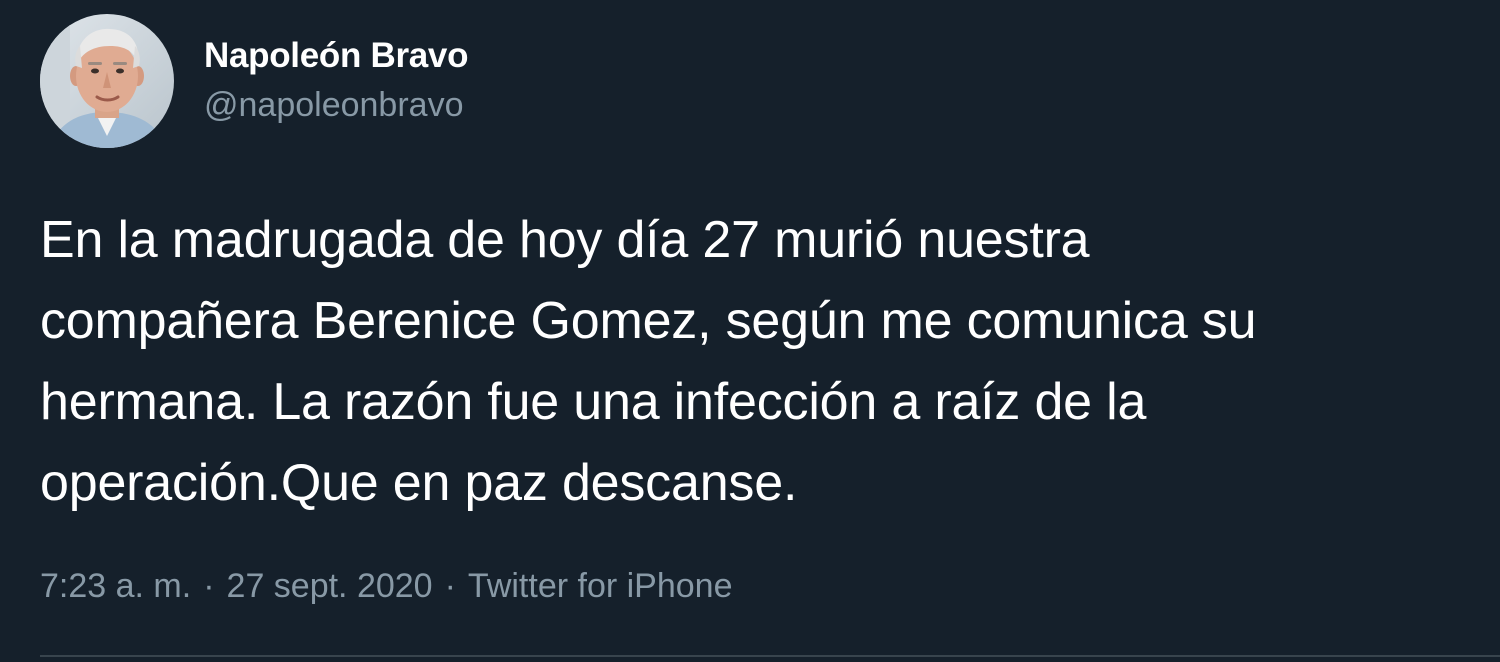  I want to click on tweet-date: 27 sept. 2020, so click(330, 586).